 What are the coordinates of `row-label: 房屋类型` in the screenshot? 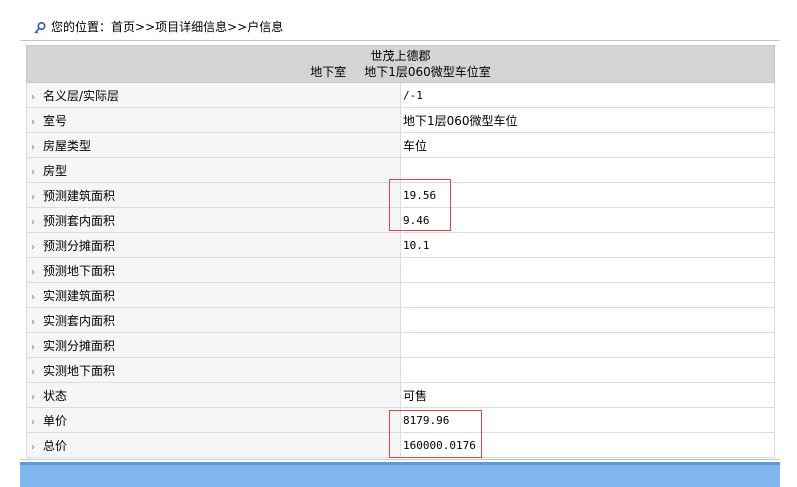 It's located at (67, 145).